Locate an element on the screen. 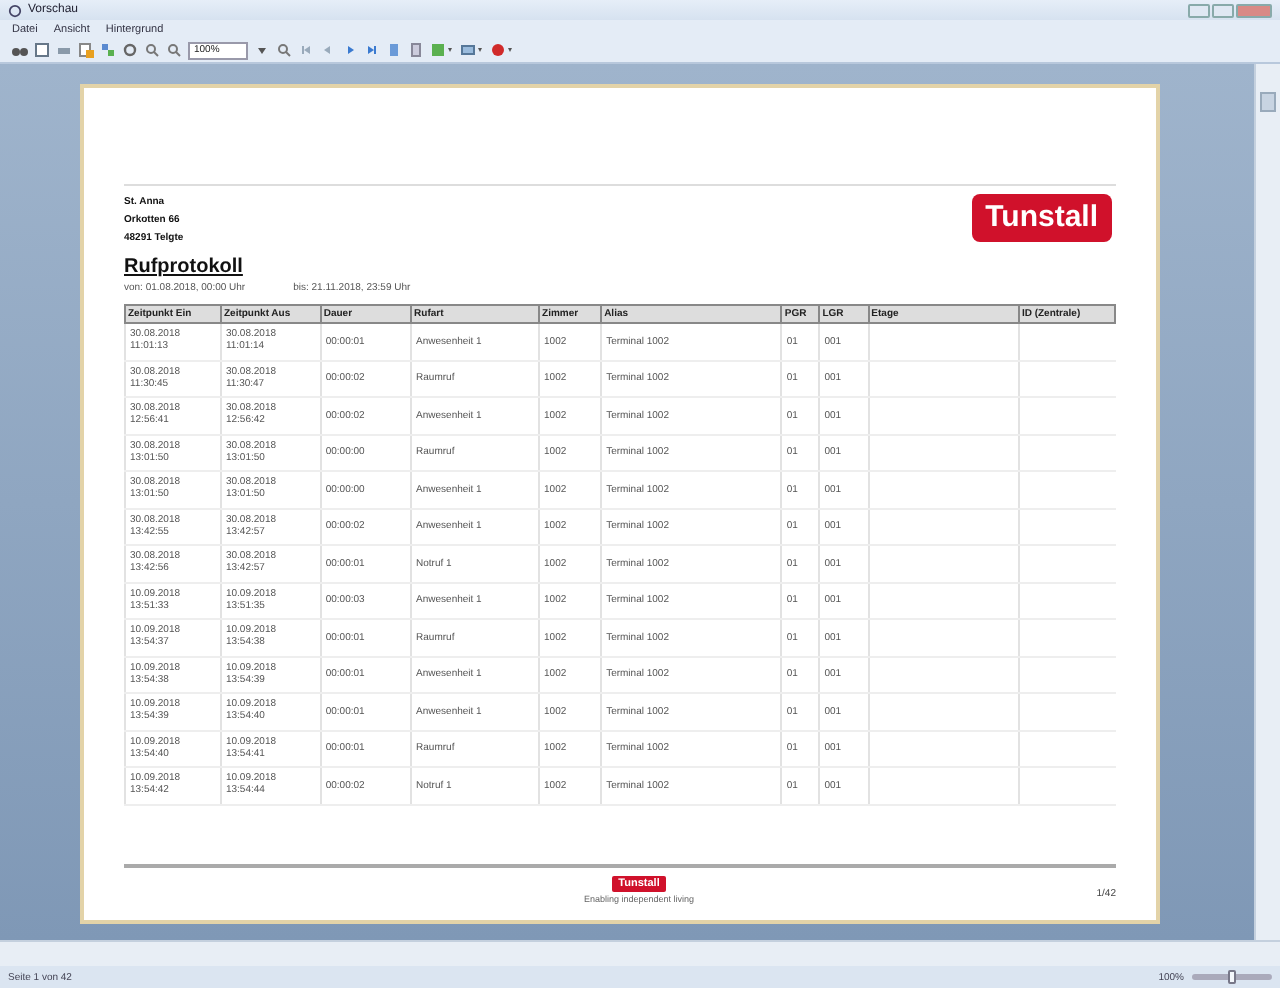 The width and height of the screenshot is (1280, 988). zoom-slider-thumb is located at coordinates (1232, 977).